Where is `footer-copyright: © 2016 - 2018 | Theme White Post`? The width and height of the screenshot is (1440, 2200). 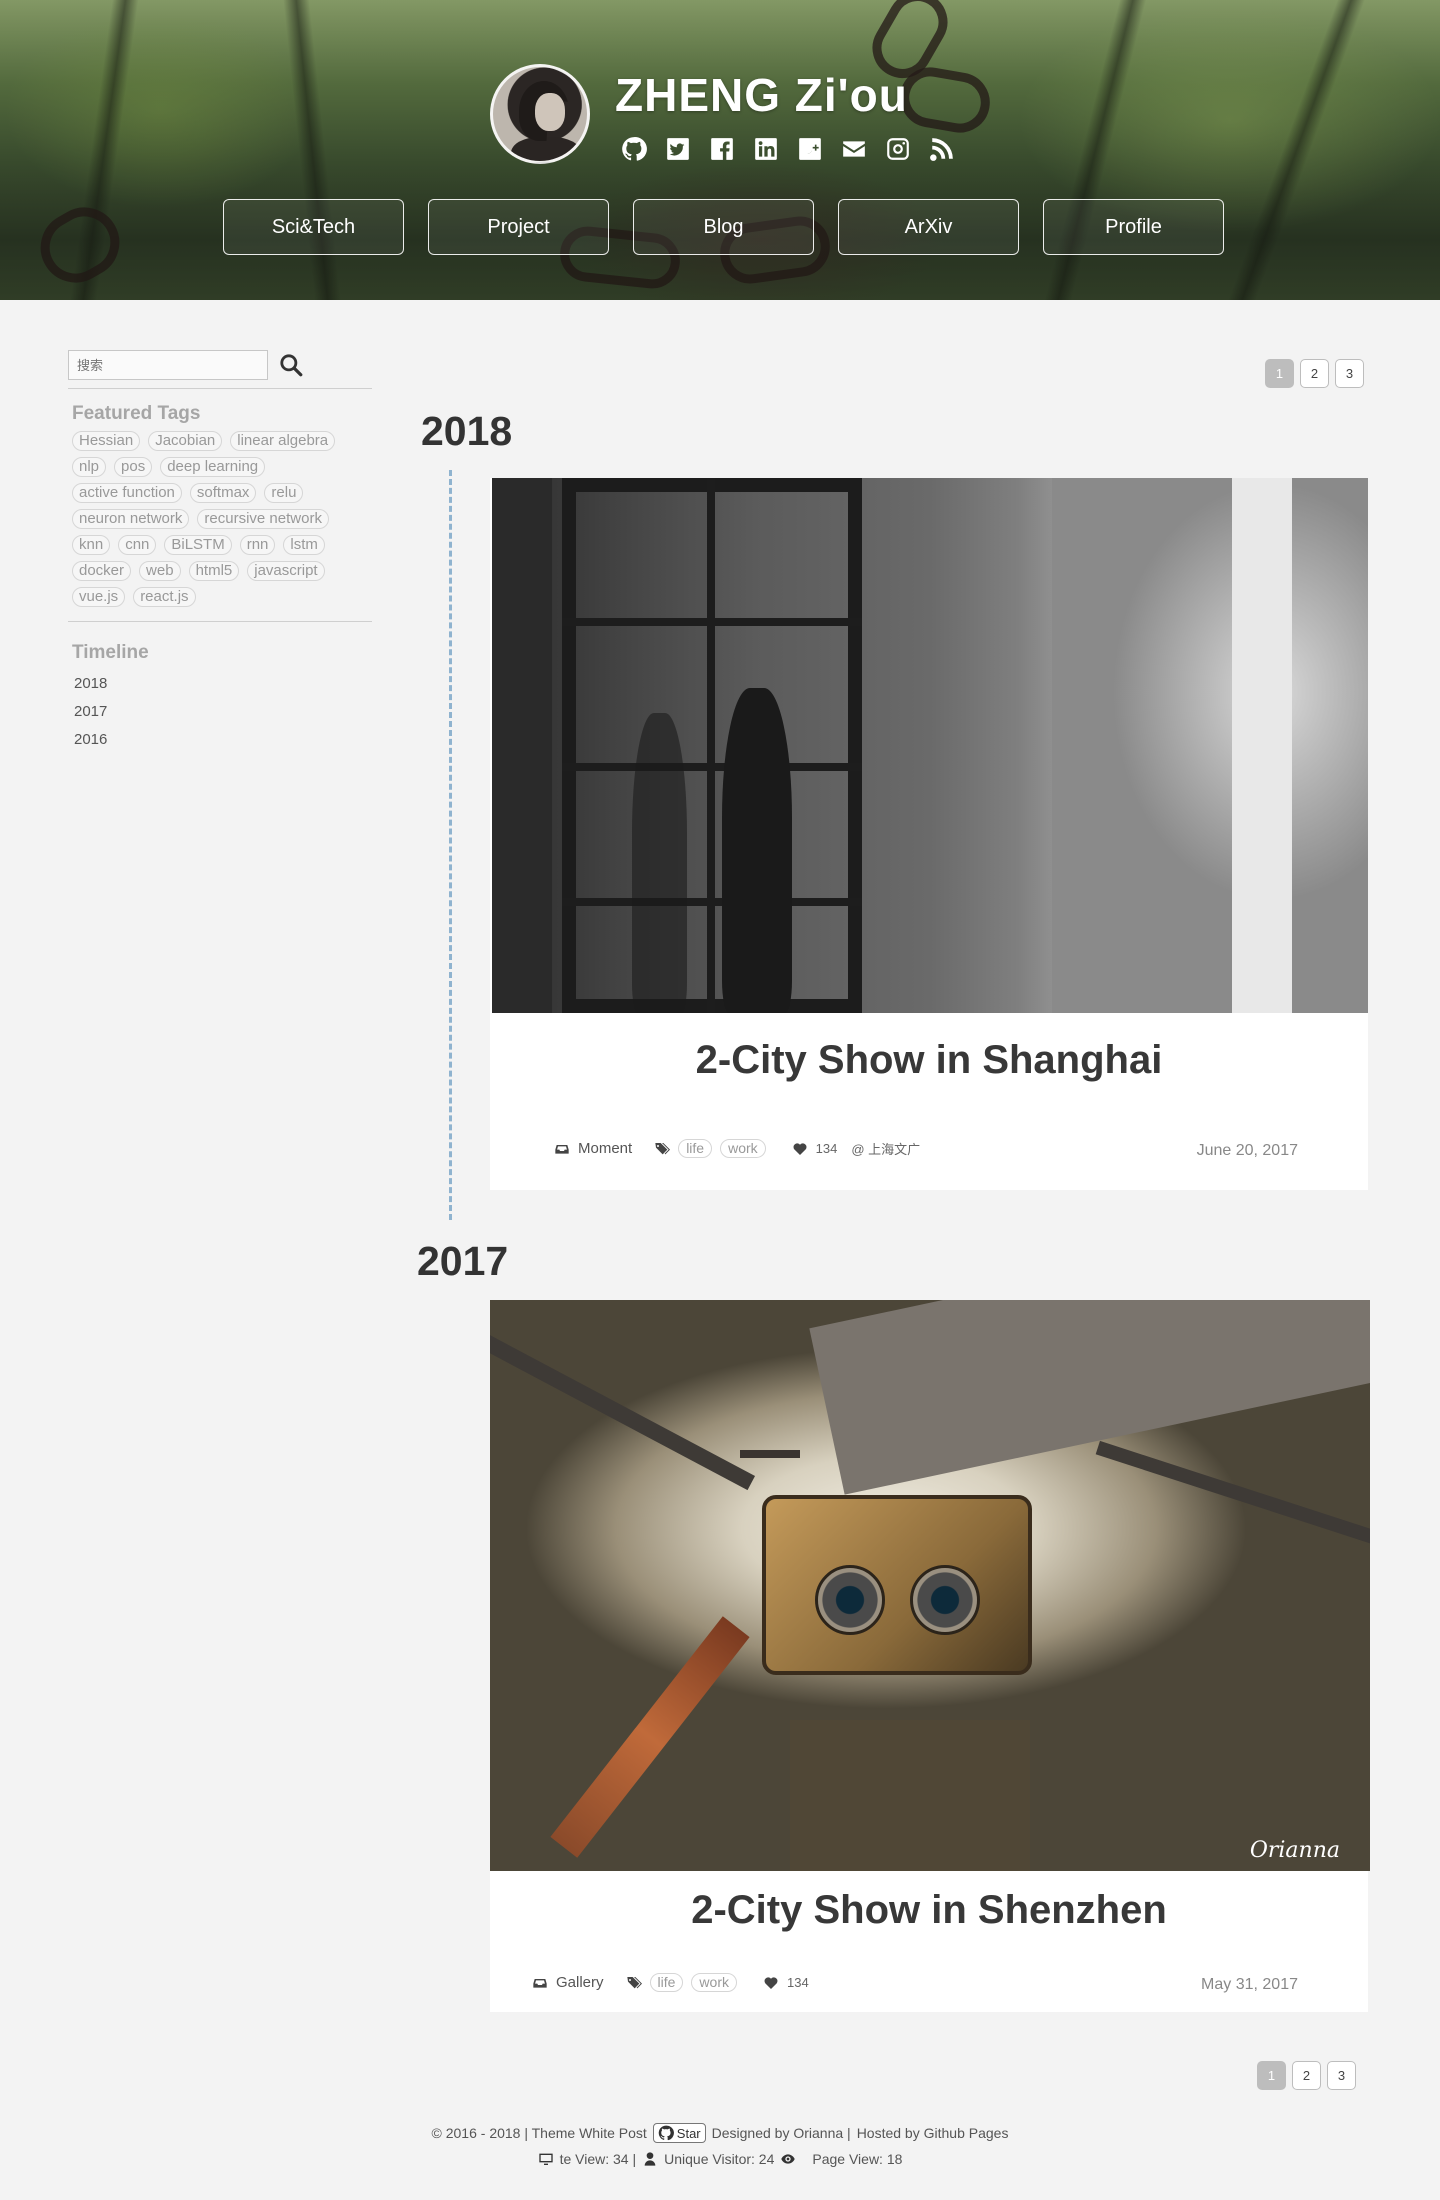
footer-copyright: © 2016 - 2018 | Theme White Post is located at coordinates (539, 2133).